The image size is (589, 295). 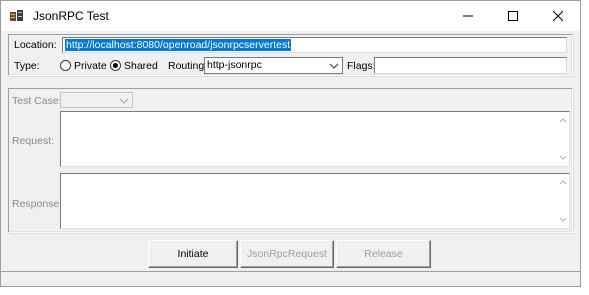 What do you see at coordinates (188, 66) in the screenshot?
I see `routing-label: Routing:` at bounding box center [188, 66].